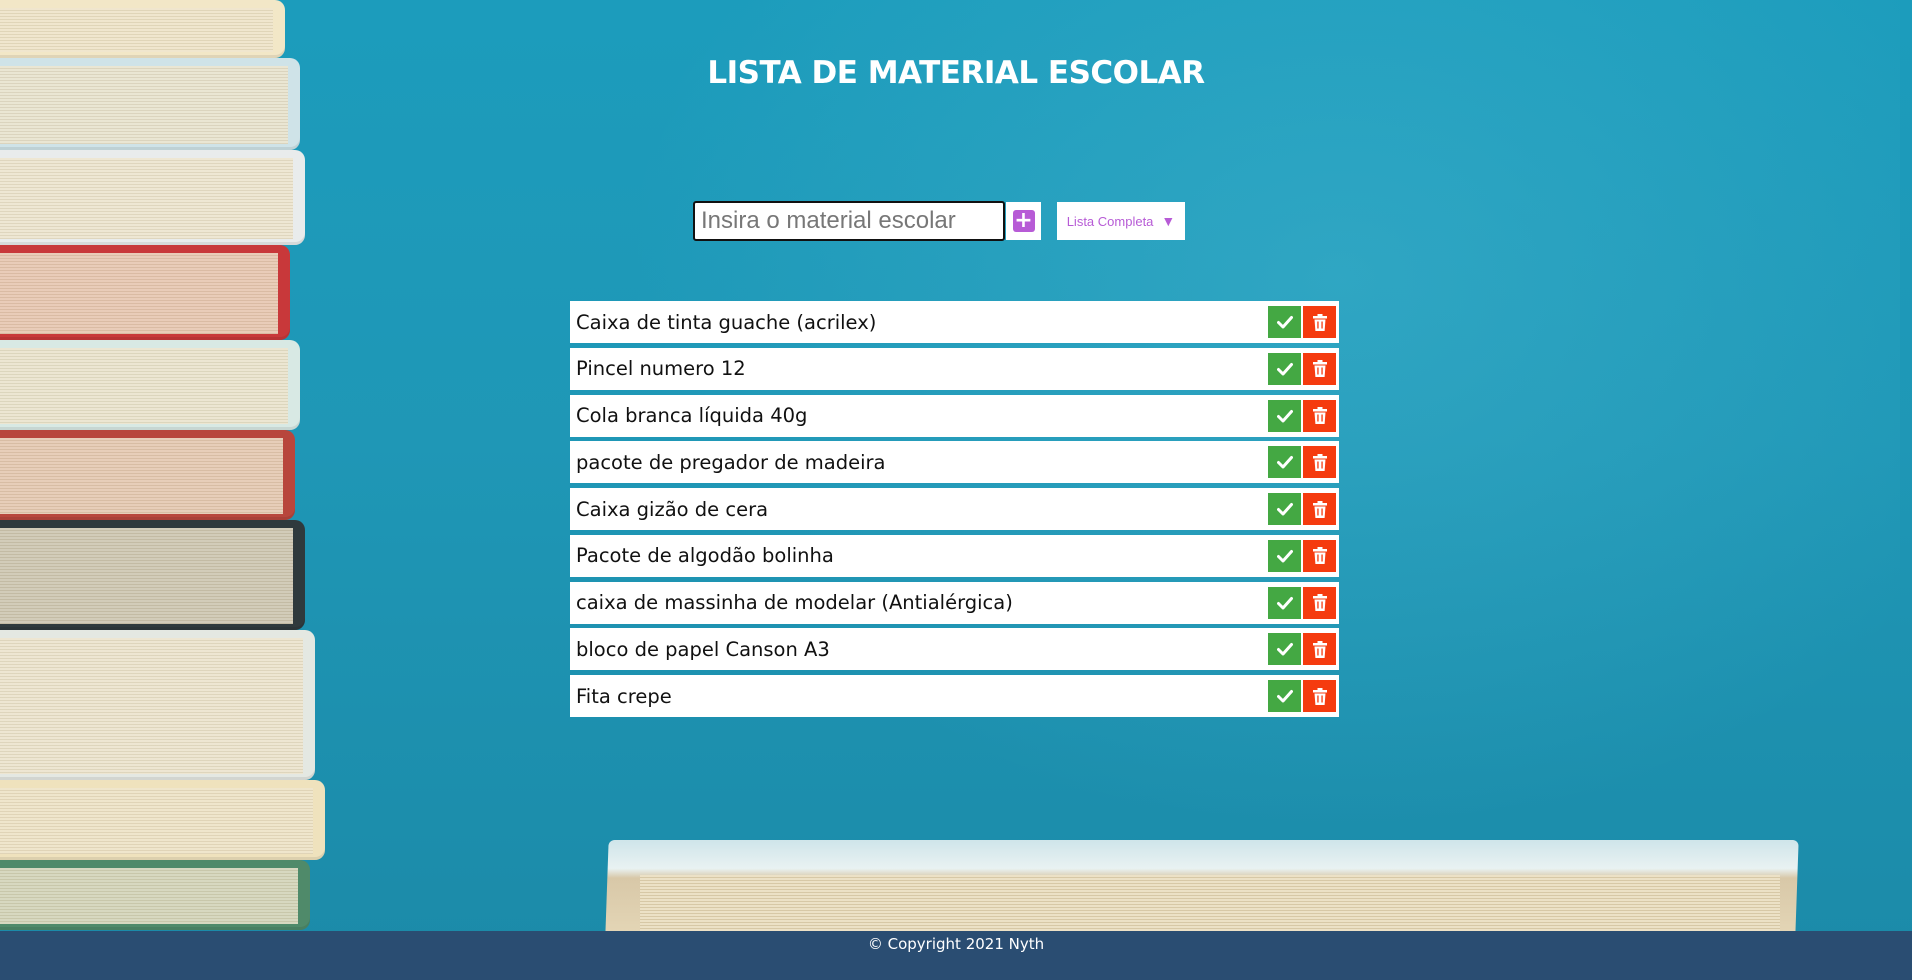  What do you see at coordinates (731, 462) in the screenshot?
I see `item-label: pacote de pregador de madeira` at bounding box center [731, 462].